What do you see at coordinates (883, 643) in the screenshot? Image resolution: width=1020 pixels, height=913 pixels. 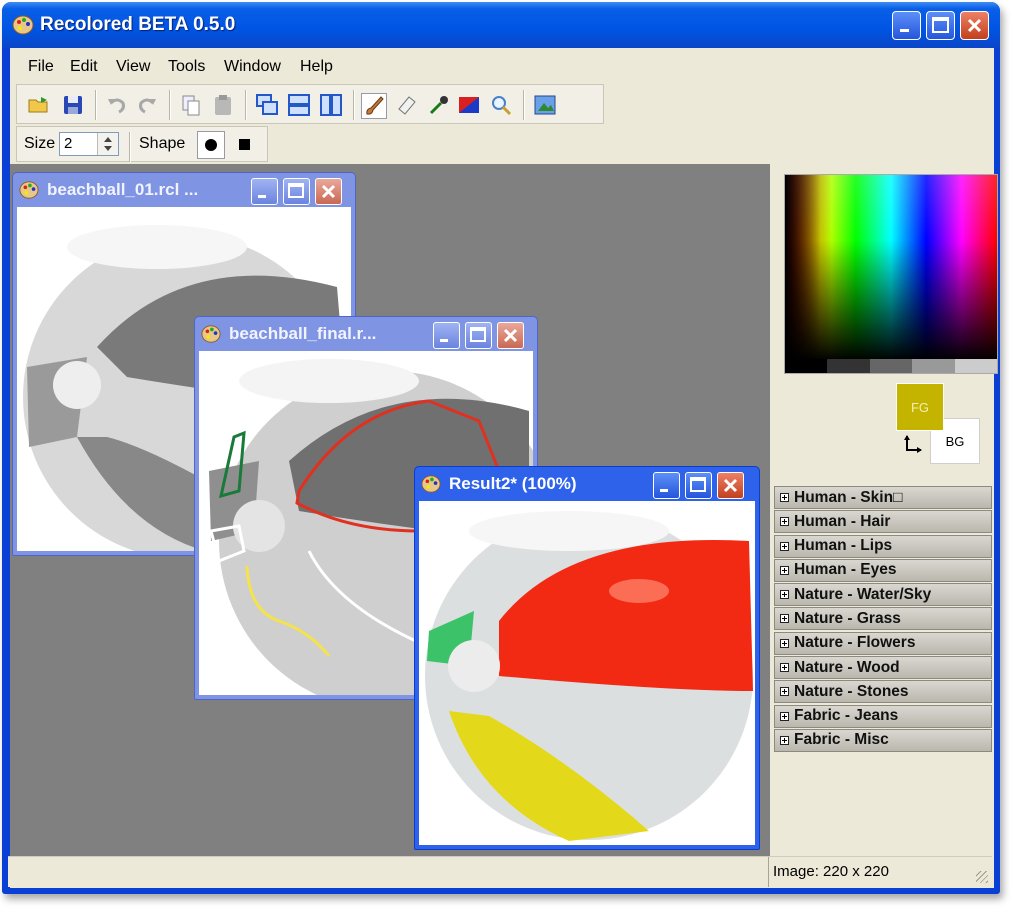 I see `palette-nature-flowers: Nature - Flowers` at bounding box center [883, 643].